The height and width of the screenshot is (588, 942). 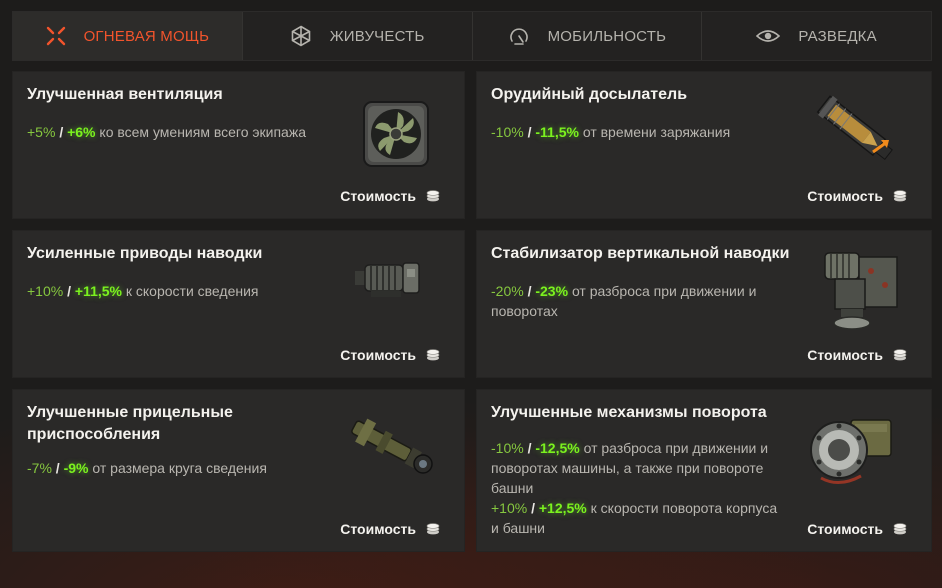 What do you see at coordinates (396, 134) in the screenshot?
I see `ventilation-fan-image` at bounding box center [396, 134].